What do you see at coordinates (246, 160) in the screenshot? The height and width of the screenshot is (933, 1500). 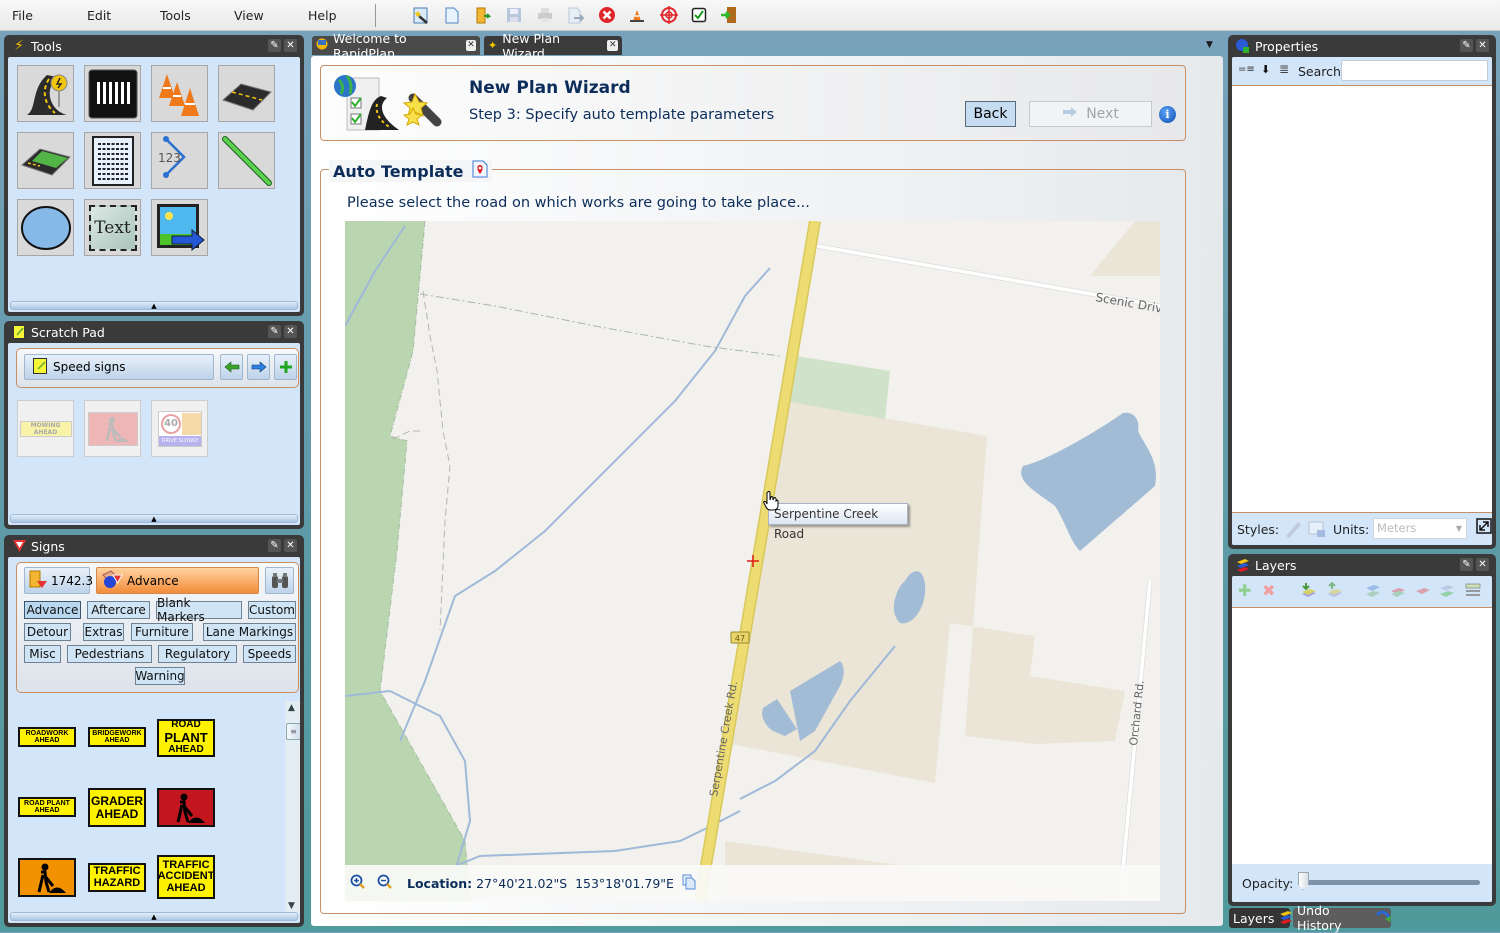 I see `line-tool` at bounding box center [246, 160].